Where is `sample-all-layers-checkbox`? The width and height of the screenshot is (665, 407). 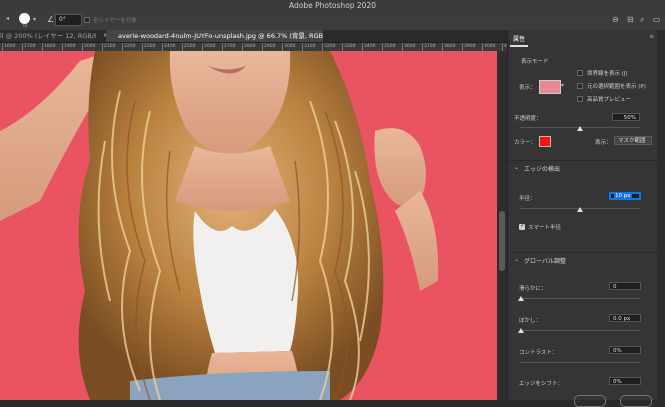
sample-all-layers-checkbox is located at coordinates (87, 20).